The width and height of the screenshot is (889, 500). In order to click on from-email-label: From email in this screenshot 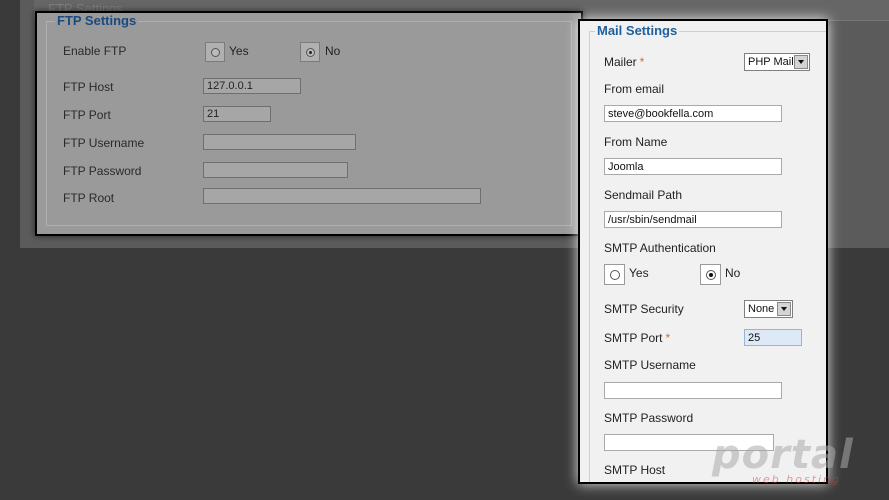, I will do `click(634, 89)`.